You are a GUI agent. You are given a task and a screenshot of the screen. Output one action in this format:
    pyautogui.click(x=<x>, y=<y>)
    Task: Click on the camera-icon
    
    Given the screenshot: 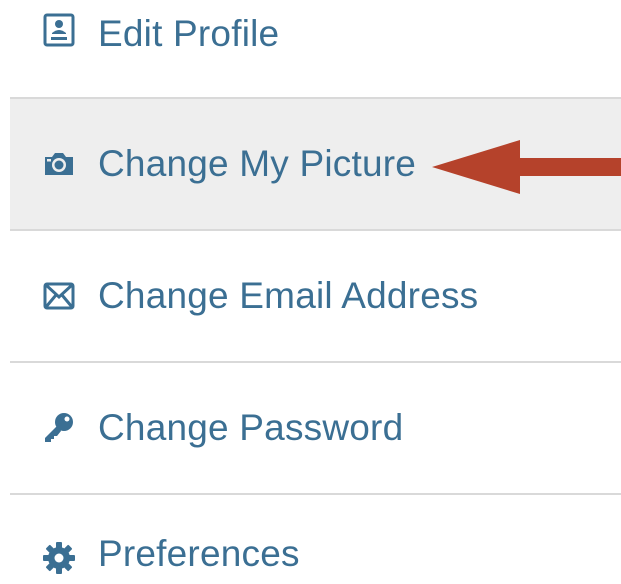 What is the action you would take?
    pyautogui.click(x=59, y=164)
    